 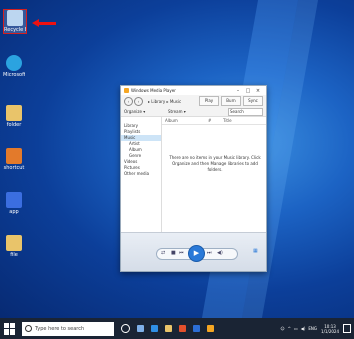 I want to click on next-icon: ⏭, so click(x=209, y=253).